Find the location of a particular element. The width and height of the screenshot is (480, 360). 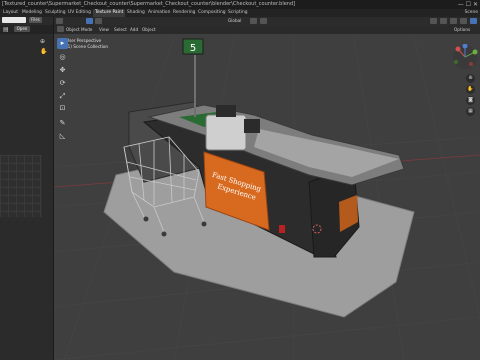

tab-uv-editing: UV Editing is located at coordinates (79, 13).